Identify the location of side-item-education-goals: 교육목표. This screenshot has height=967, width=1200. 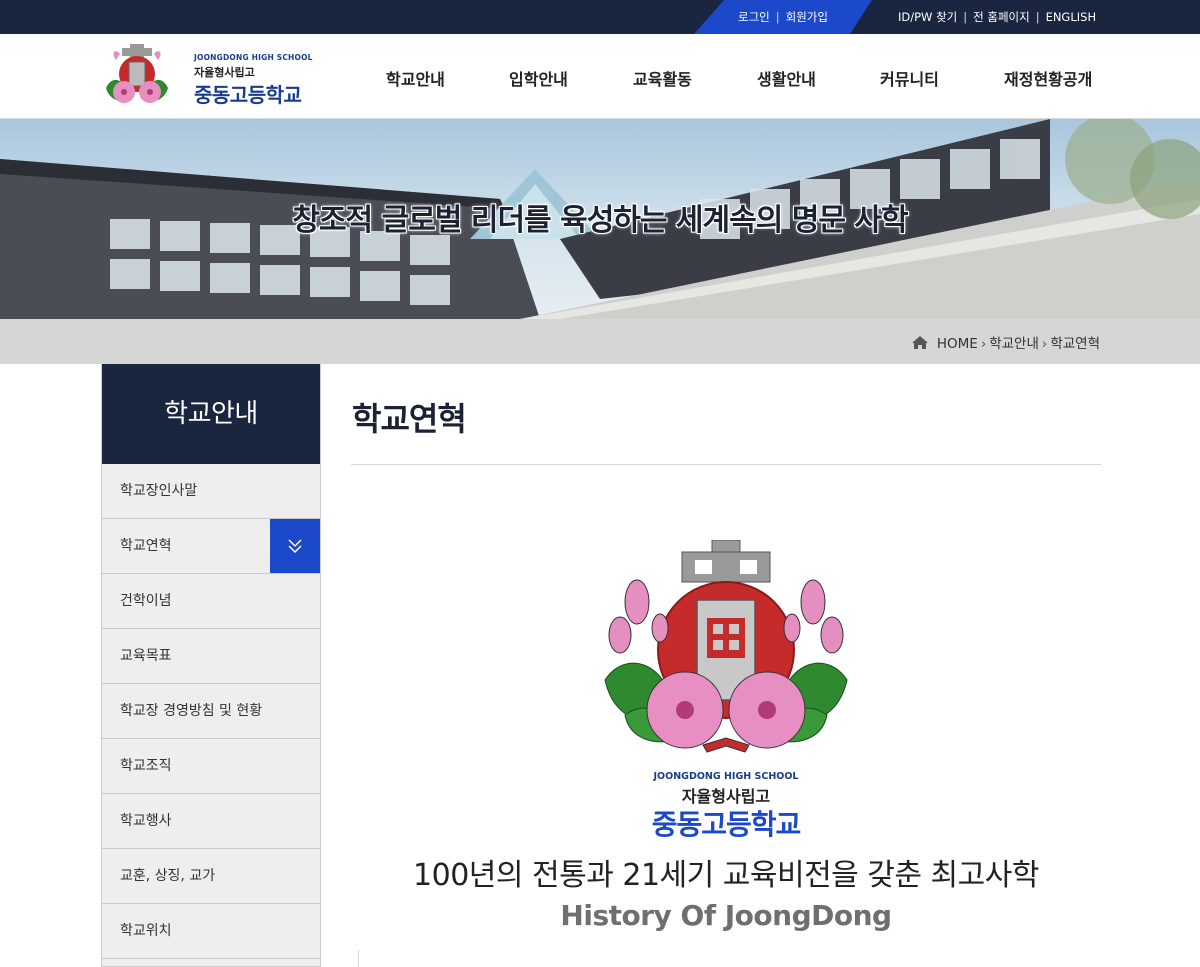
(211, 656).